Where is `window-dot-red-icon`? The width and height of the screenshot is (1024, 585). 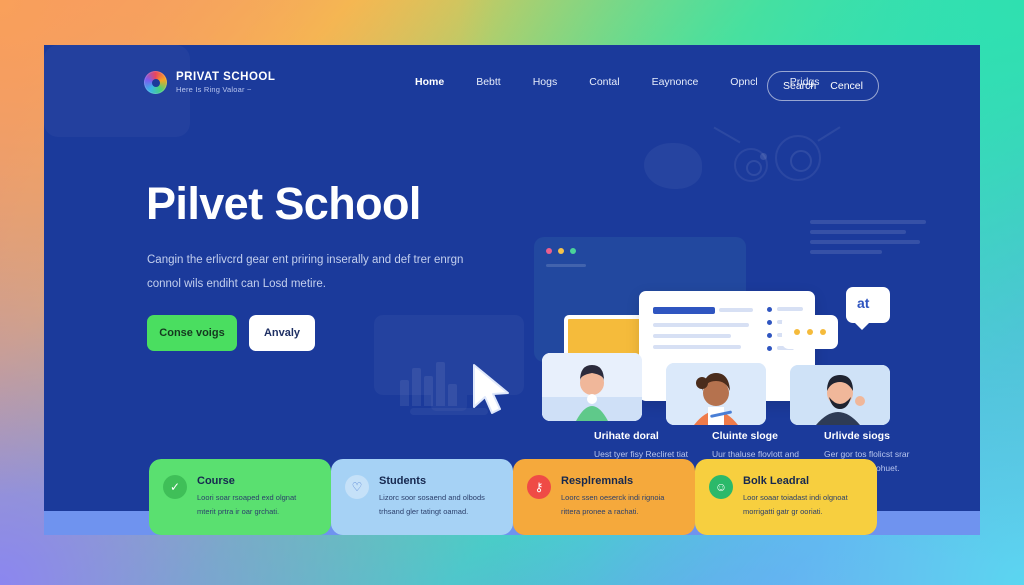 window-dot-red-icon is located at coordinates (549, 251).